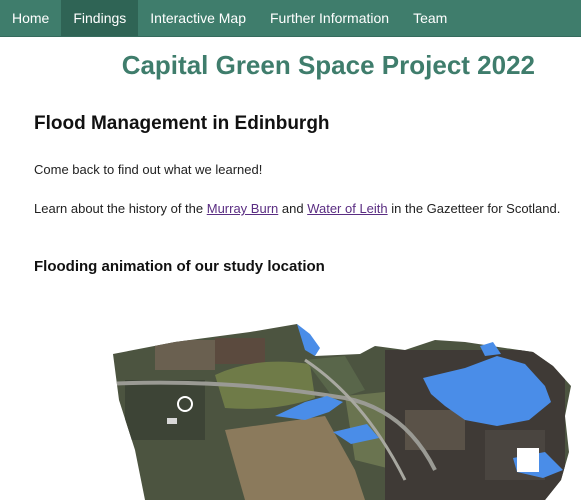 The height and width of the screenshot is (500, 581). I want to click on gazetteer-middle-text: and, so click(293, 208).